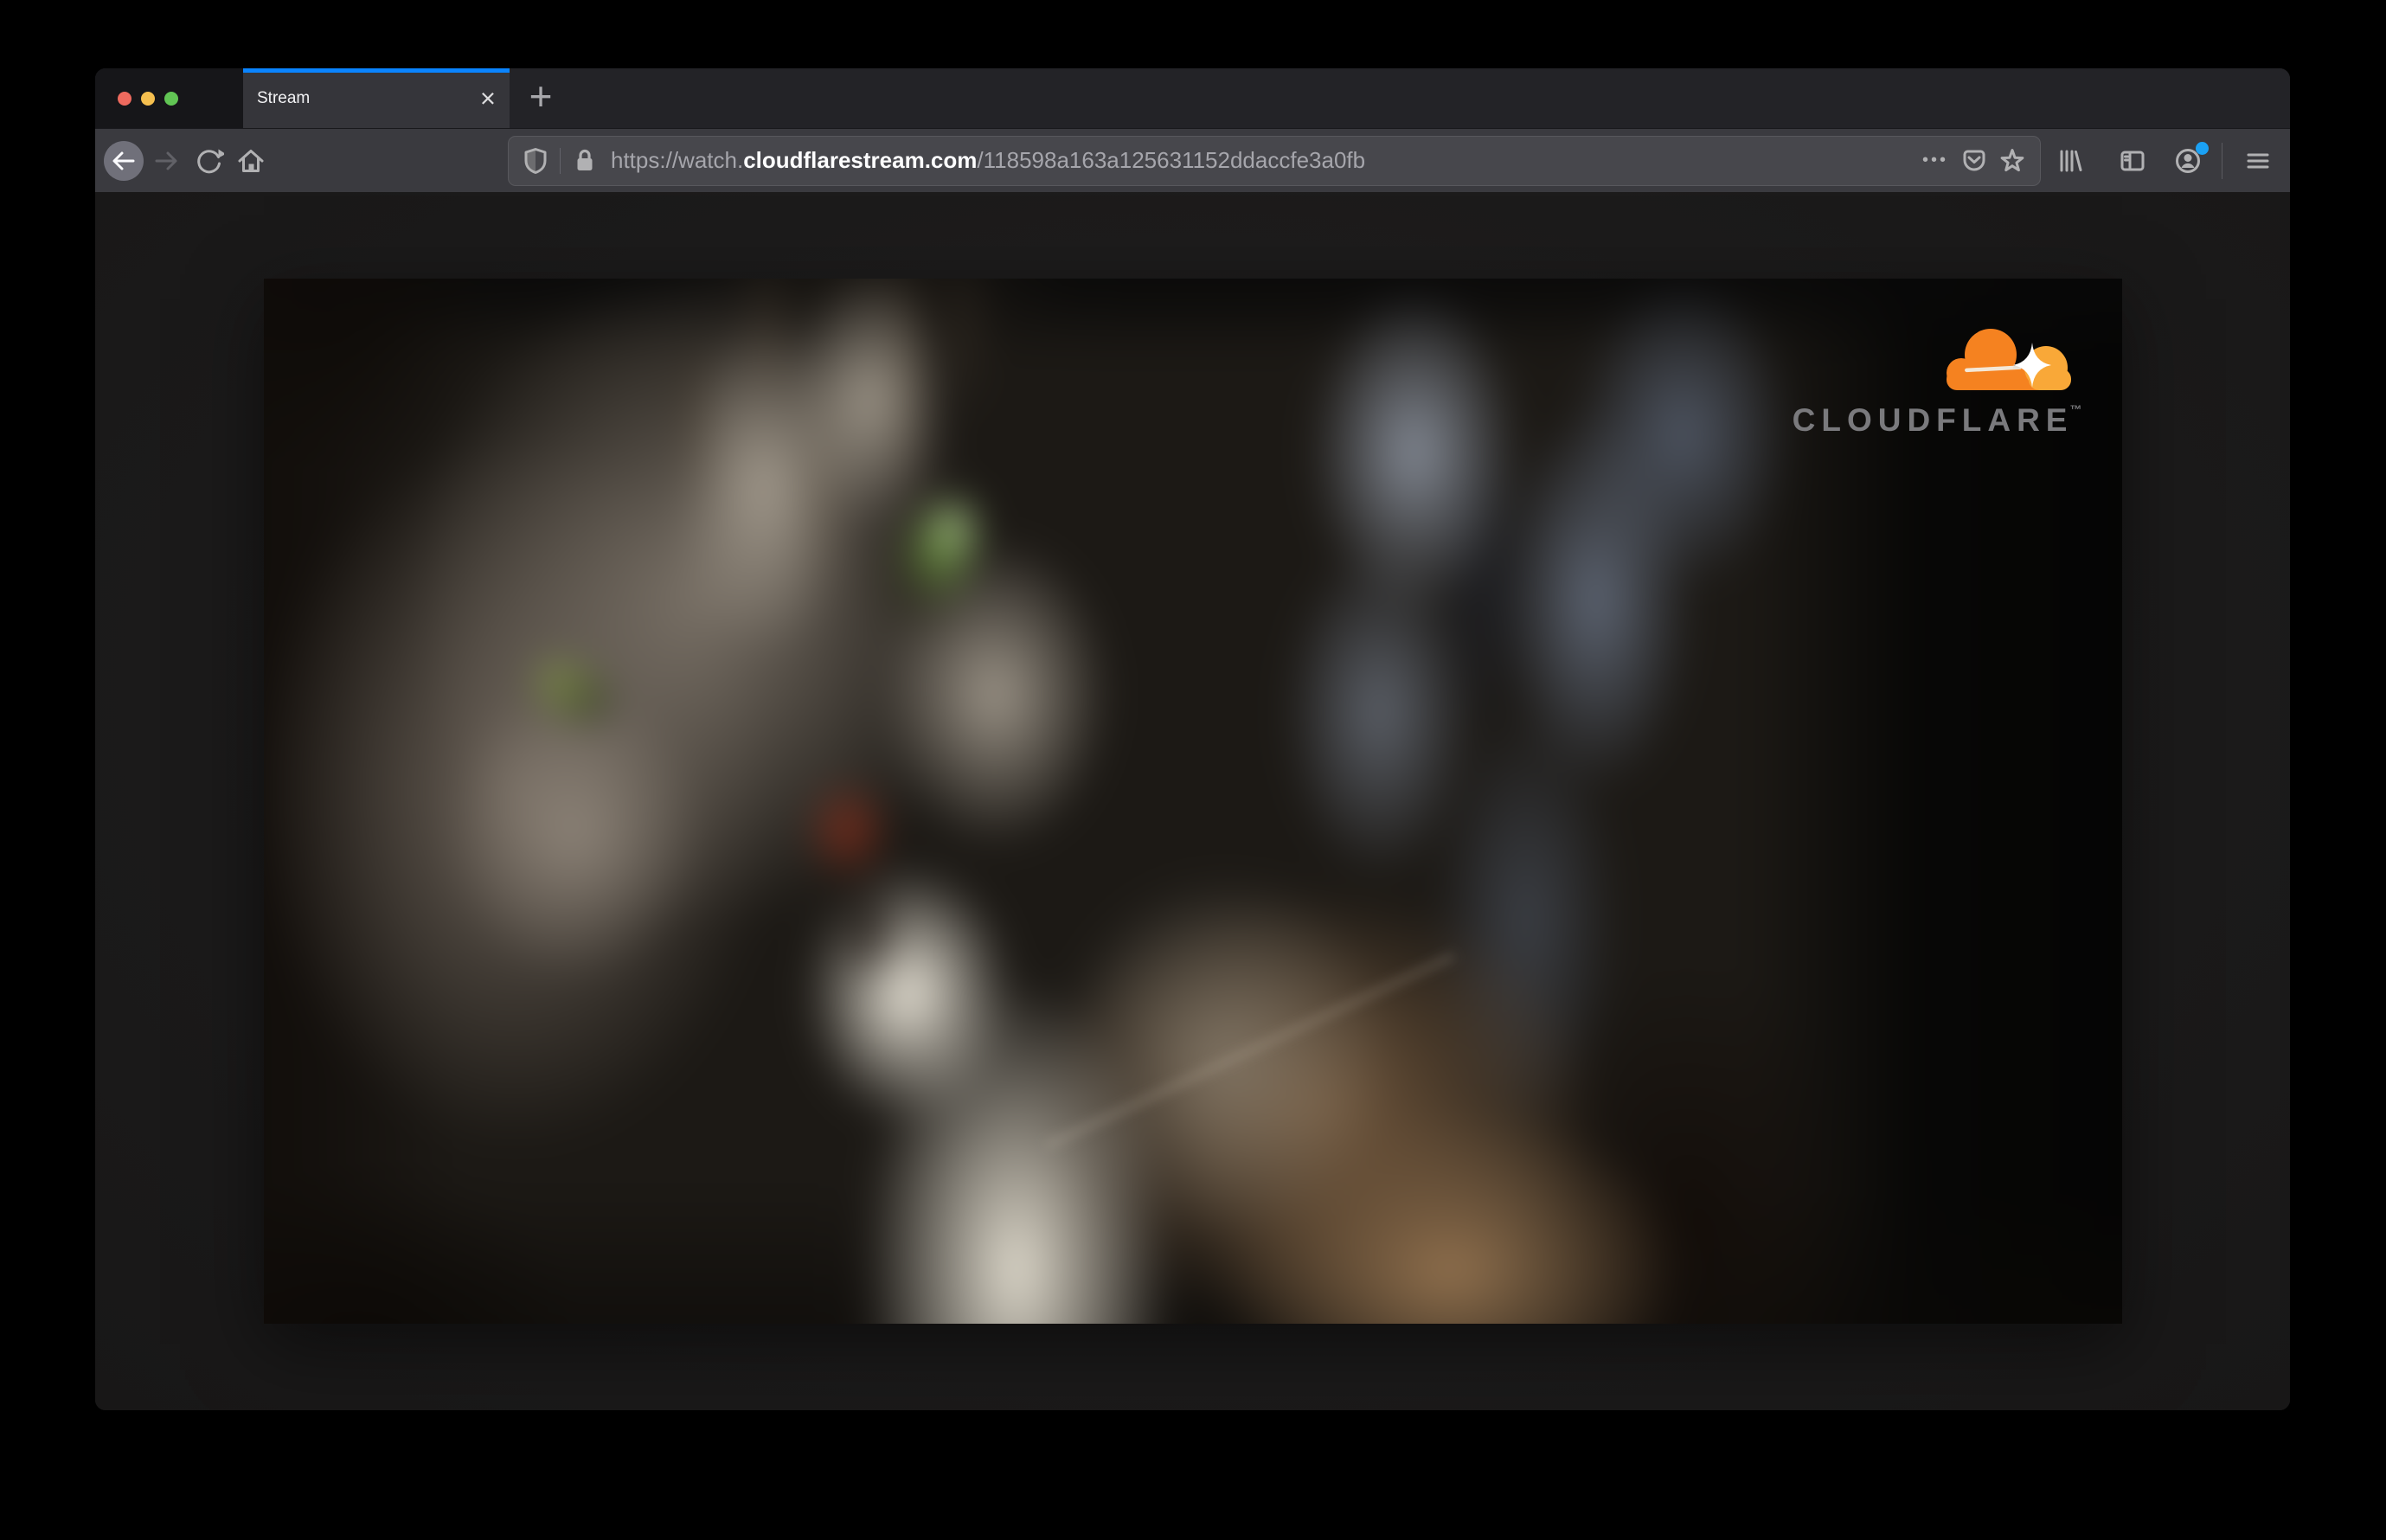 The image size is (2386, 1540). I want to click on pocket-icon, so click(1974, 160).